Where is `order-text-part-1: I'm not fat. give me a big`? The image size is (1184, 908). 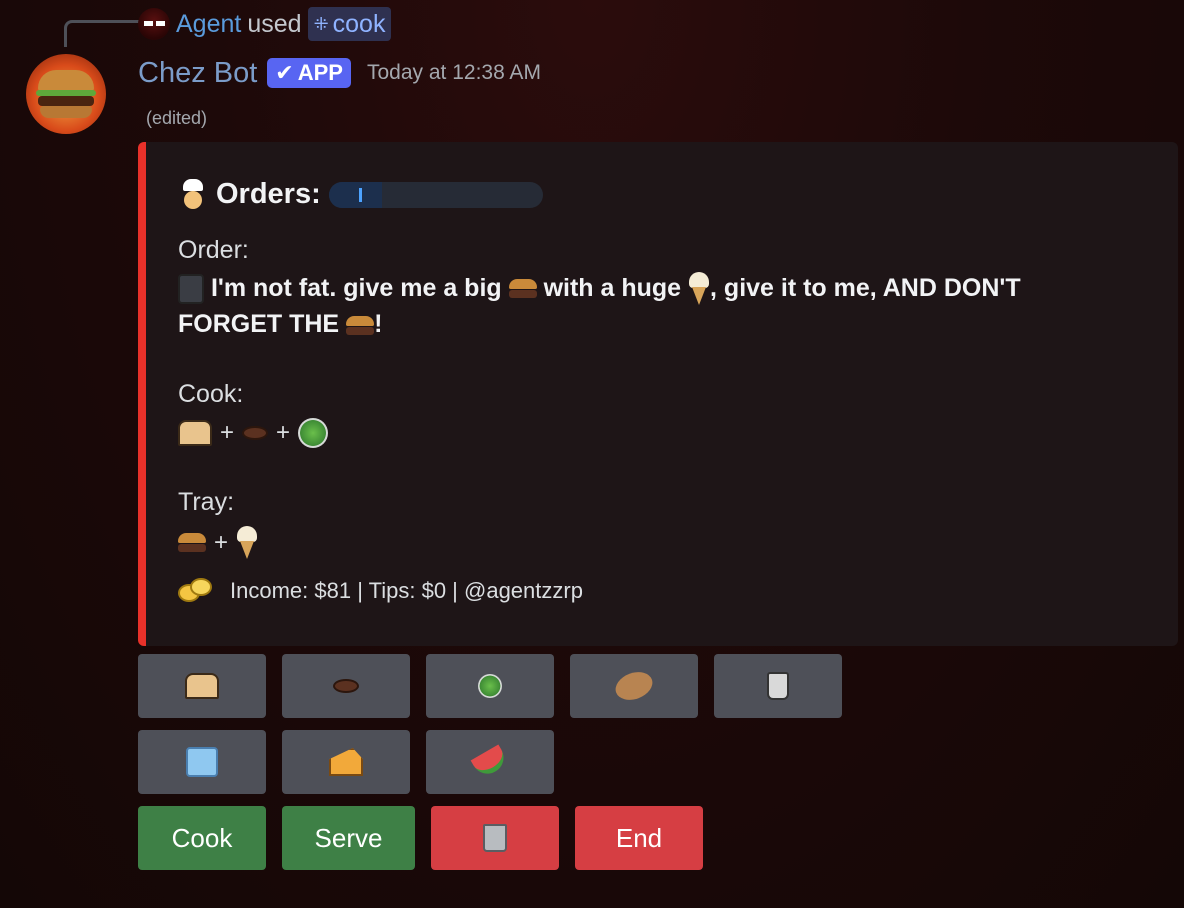 order-text-part-1: I'm not fat. give me a big is located at coordinates (356, 288).